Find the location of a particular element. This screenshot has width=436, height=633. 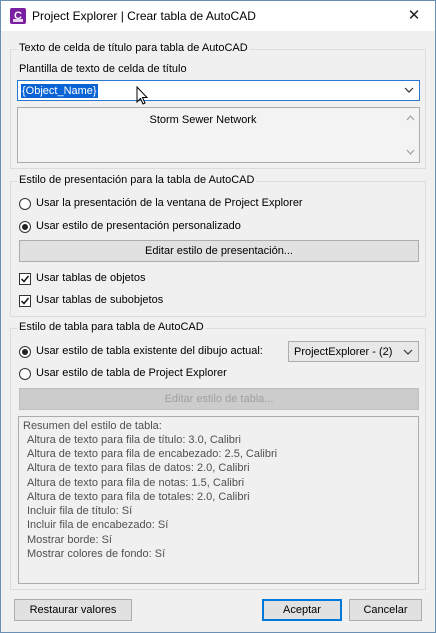

template-value: {Object_Name} is located at coordinates (59, 91).